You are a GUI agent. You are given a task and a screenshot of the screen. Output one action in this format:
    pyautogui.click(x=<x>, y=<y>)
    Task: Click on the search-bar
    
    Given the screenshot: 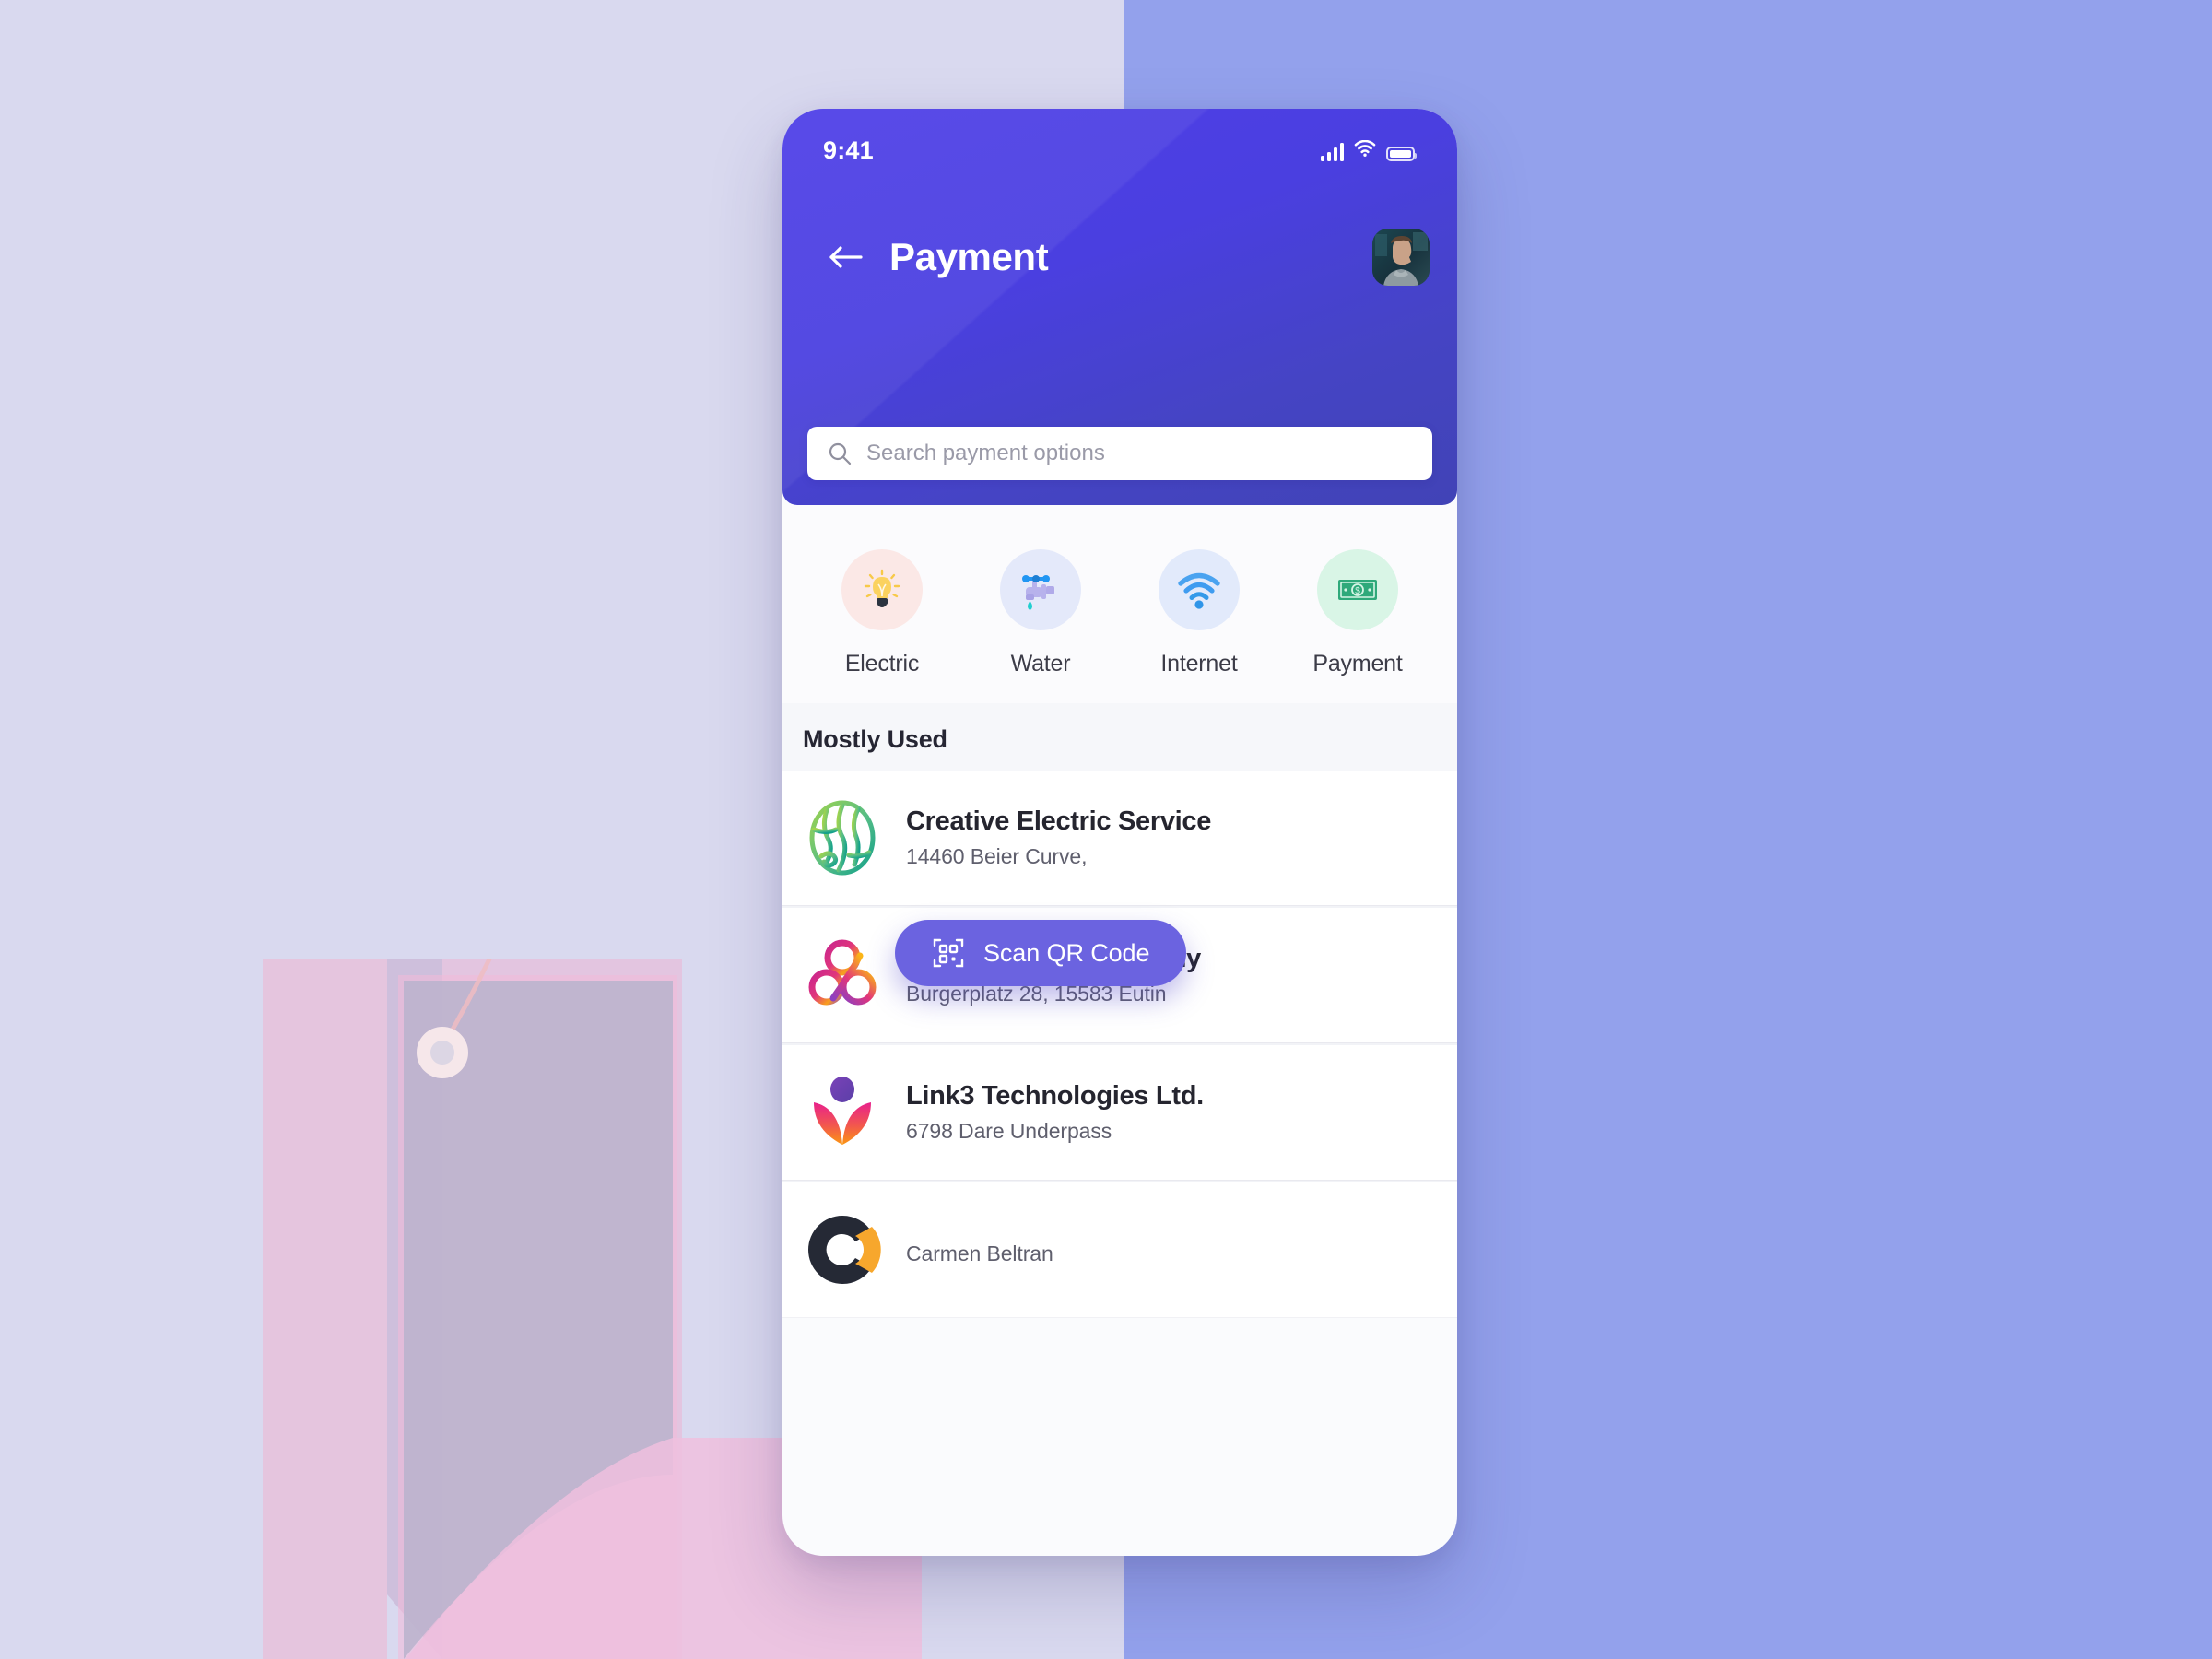 What is the action you would take?
    pyautogui.click(x=1119, y=453)
    